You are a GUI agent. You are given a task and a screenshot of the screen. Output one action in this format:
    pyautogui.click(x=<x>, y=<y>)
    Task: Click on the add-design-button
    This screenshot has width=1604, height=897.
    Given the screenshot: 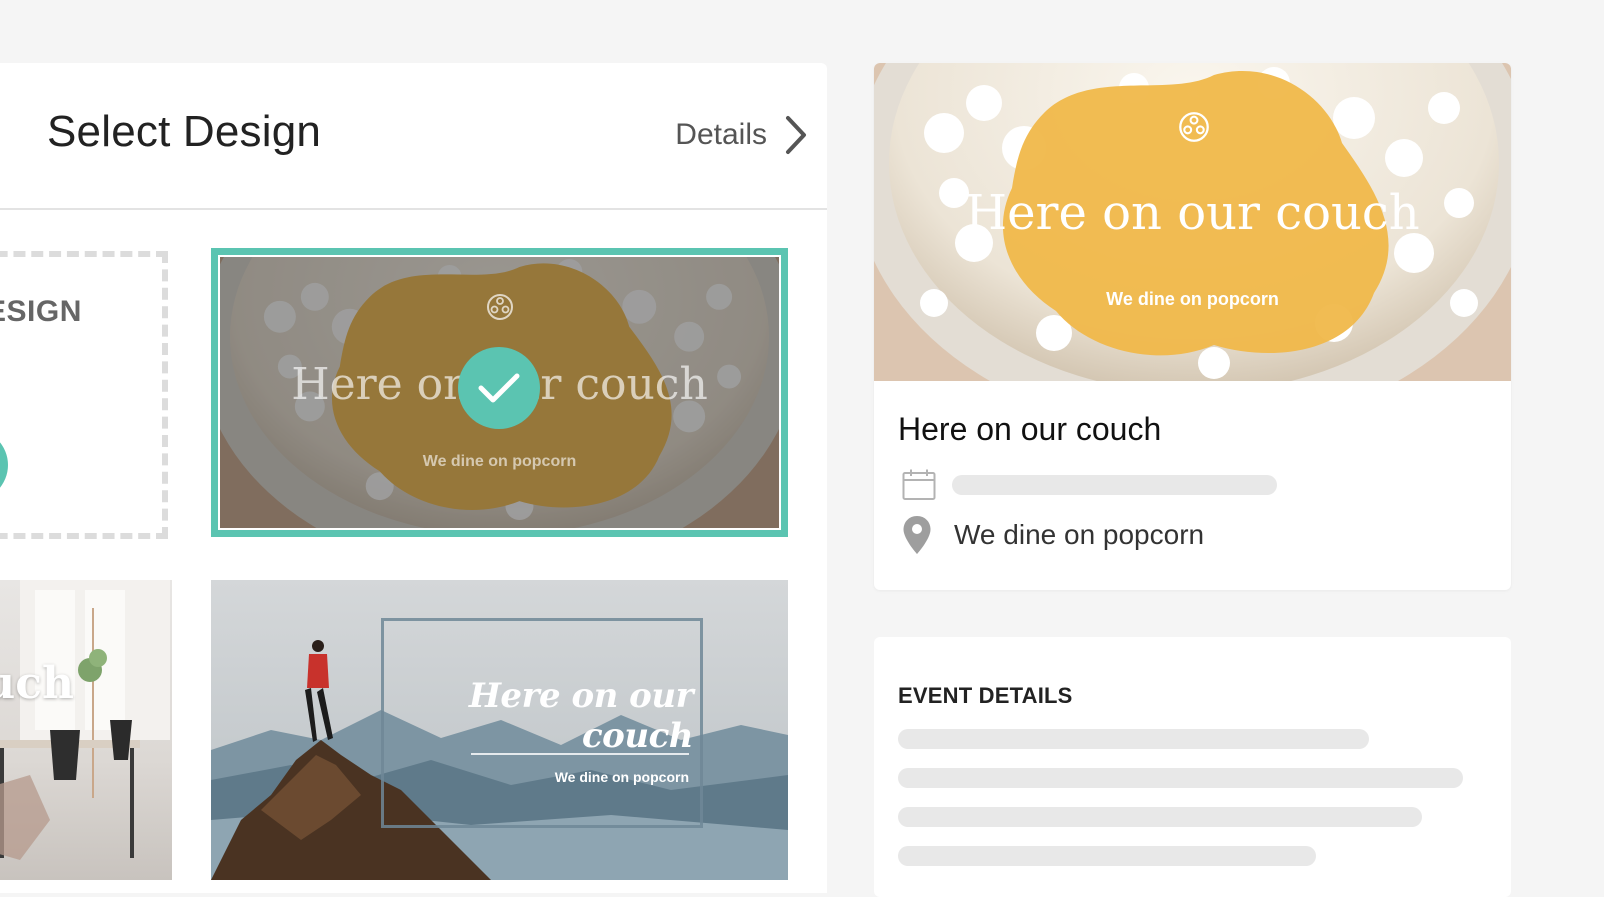 What is the action you would take?
    pyautogui.click(x=4, y=465)
    